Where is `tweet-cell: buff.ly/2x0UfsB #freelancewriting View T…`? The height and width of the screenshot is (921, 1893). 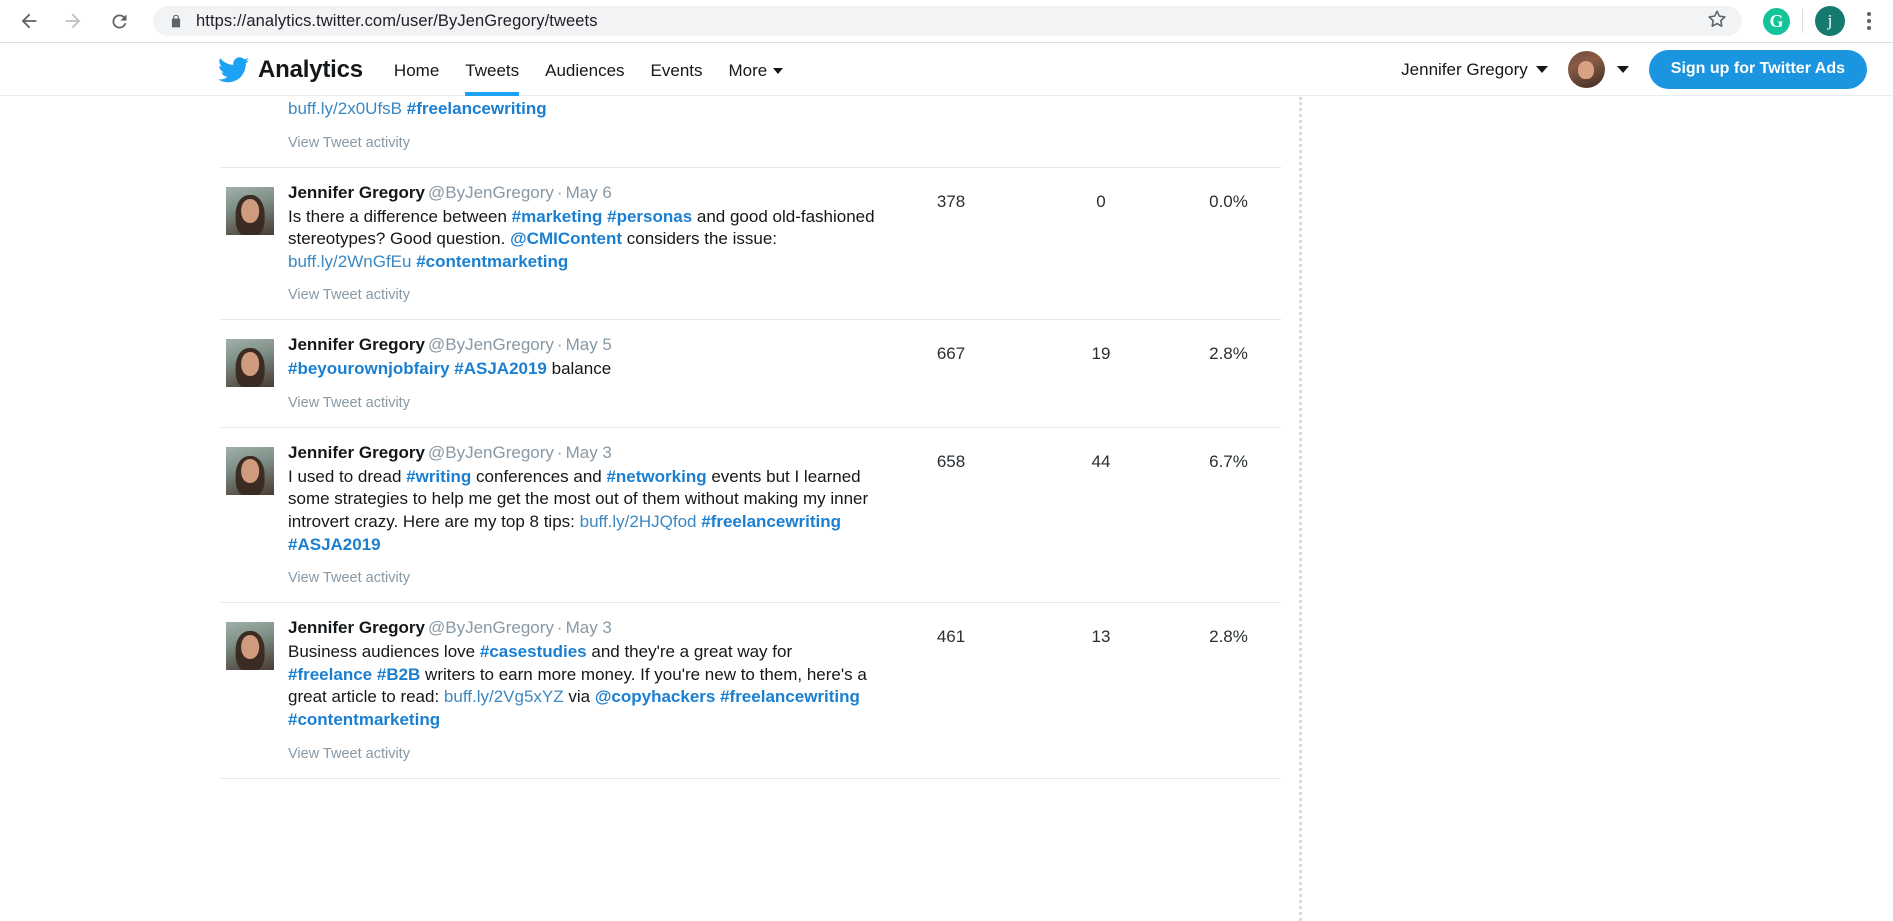
tweet-cell: buff.ly/2x0UfsB #freelancewriting View T… is located at coordinates (548, 132).